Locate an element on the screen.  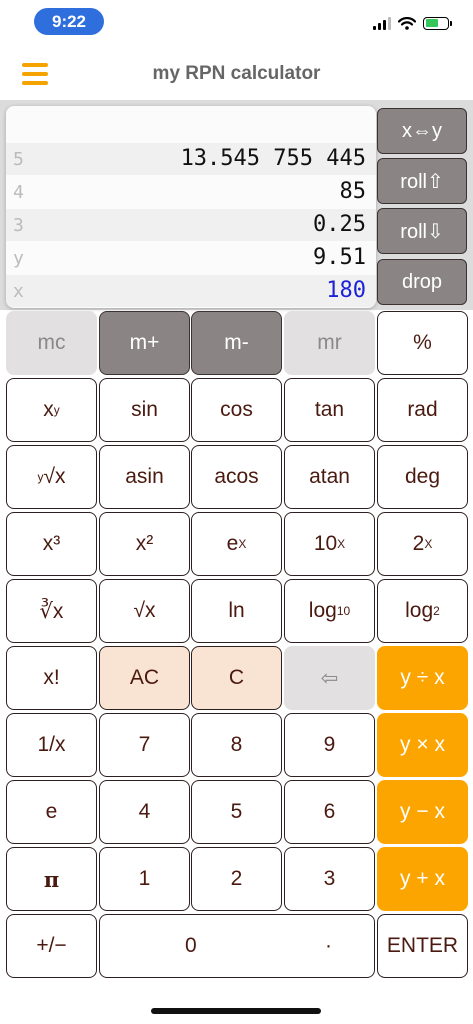
log2-sub: 2 is located at coordinates (436, 611).